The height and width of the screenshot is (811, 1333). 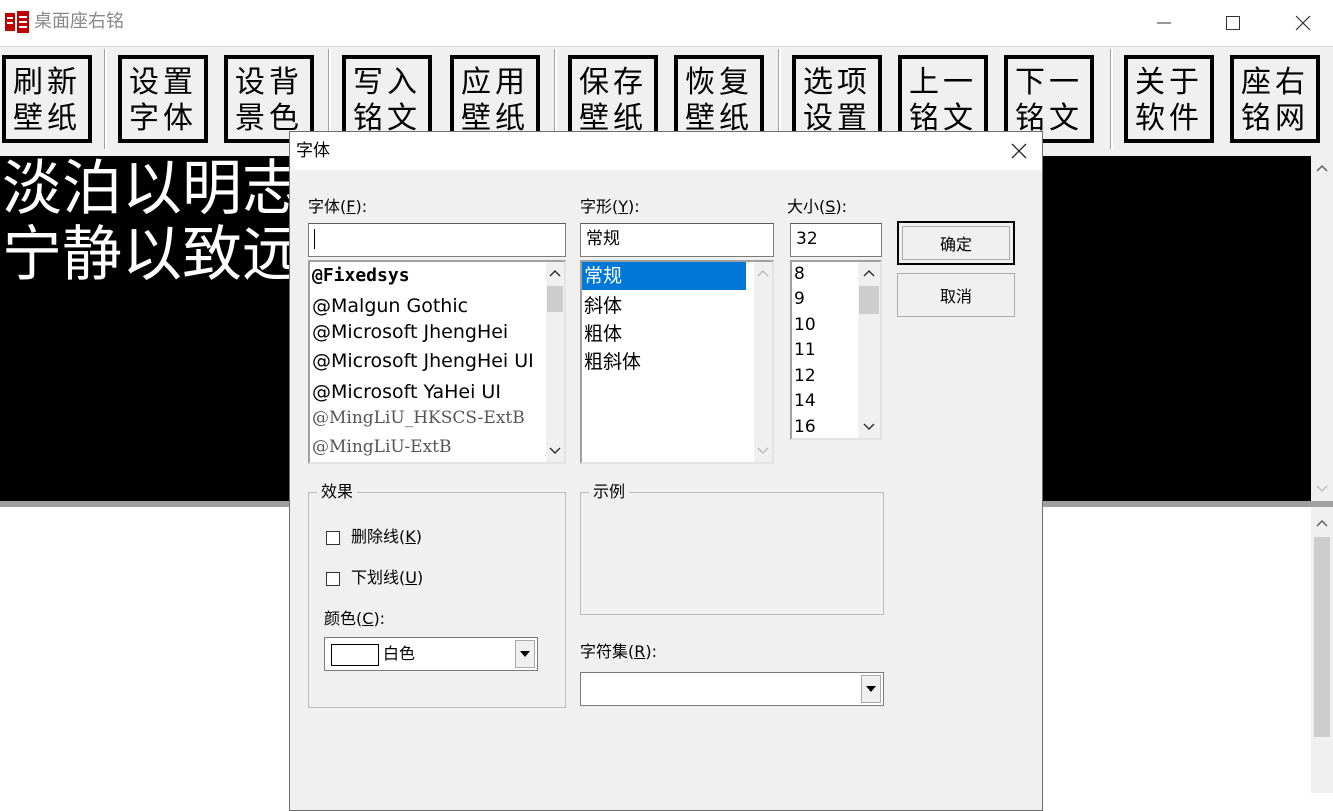 I want to click on previous-motto-button: 上一 铭文, so click(x=943, y=99).